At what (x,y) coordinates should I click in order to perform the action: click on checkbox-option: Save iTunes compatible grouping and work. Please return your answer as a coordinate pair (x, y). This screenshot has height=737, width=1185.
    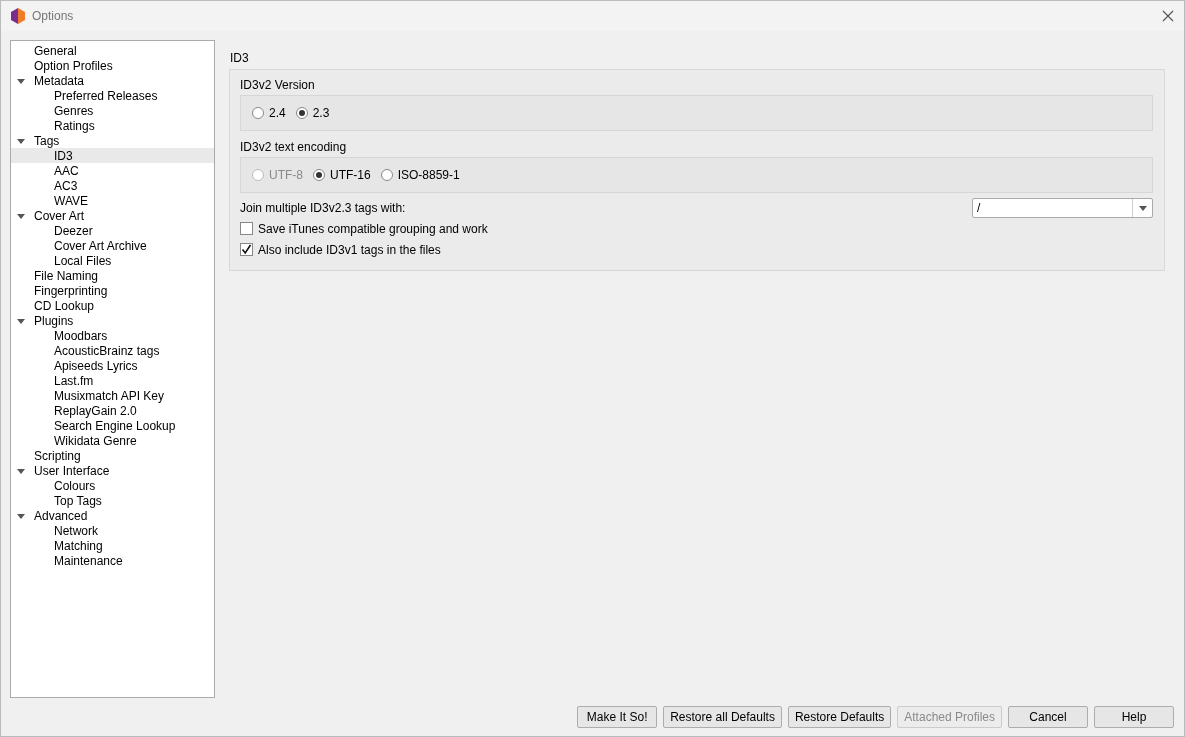
    Looking at the image, I should click on (696, 228).